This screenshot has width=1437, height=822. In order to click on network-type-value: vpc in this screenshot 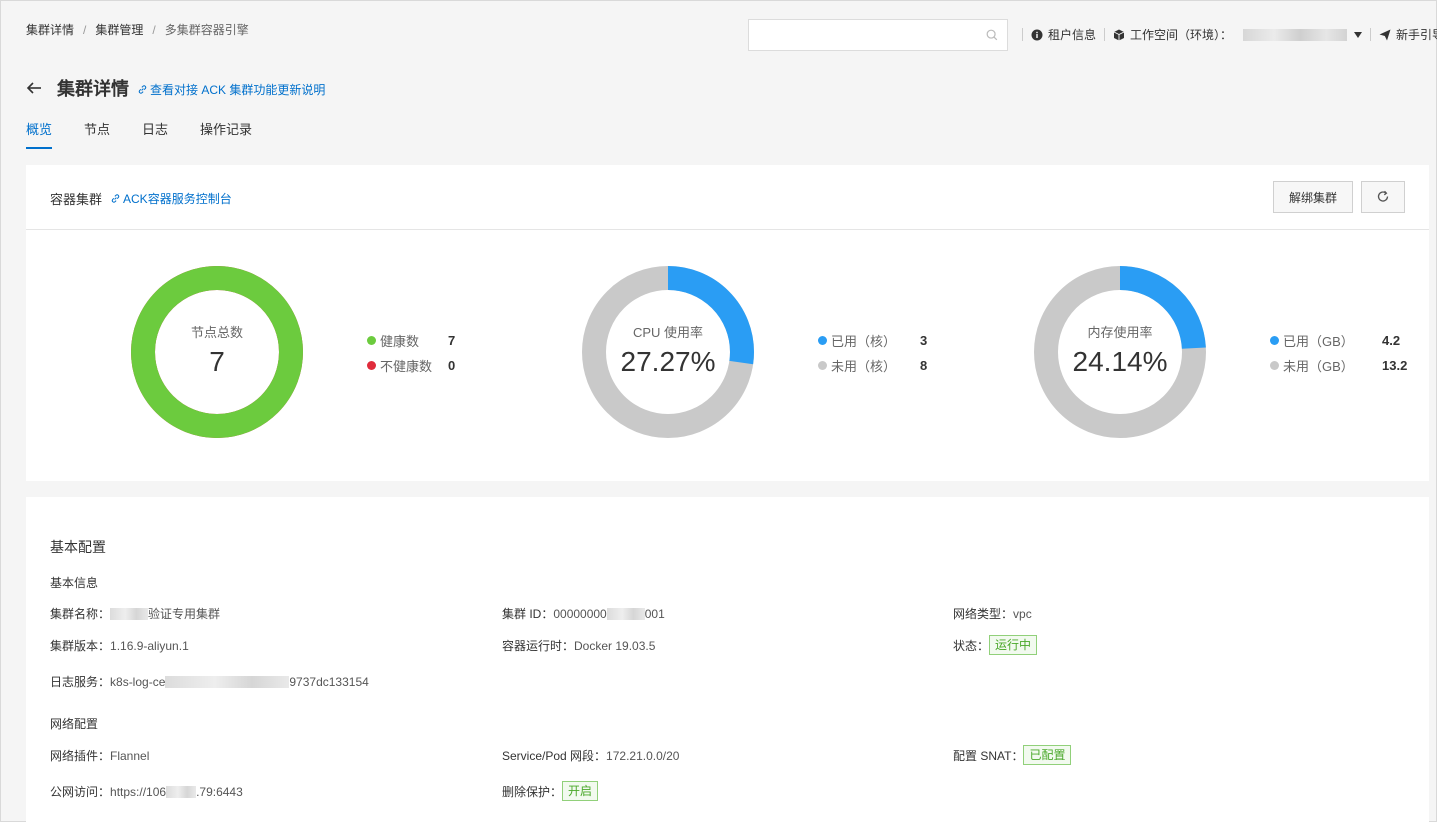, I will do `click(1022, 613)`.